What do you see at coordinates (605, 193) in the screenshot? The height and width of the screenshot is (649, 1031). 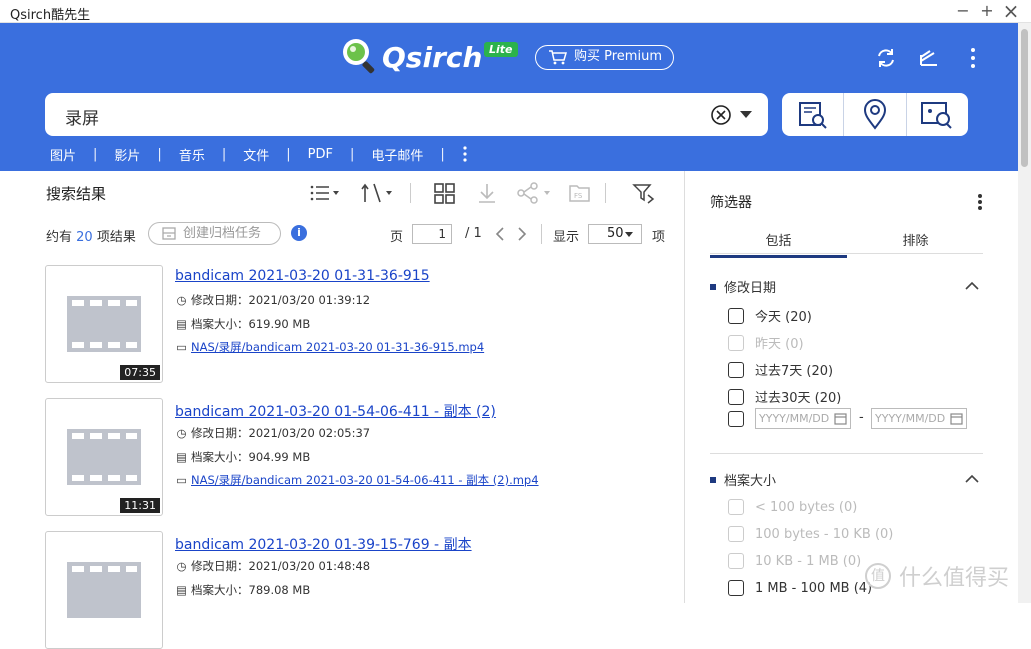 I see `toolbar-divider` at bounding box center [605, 193].